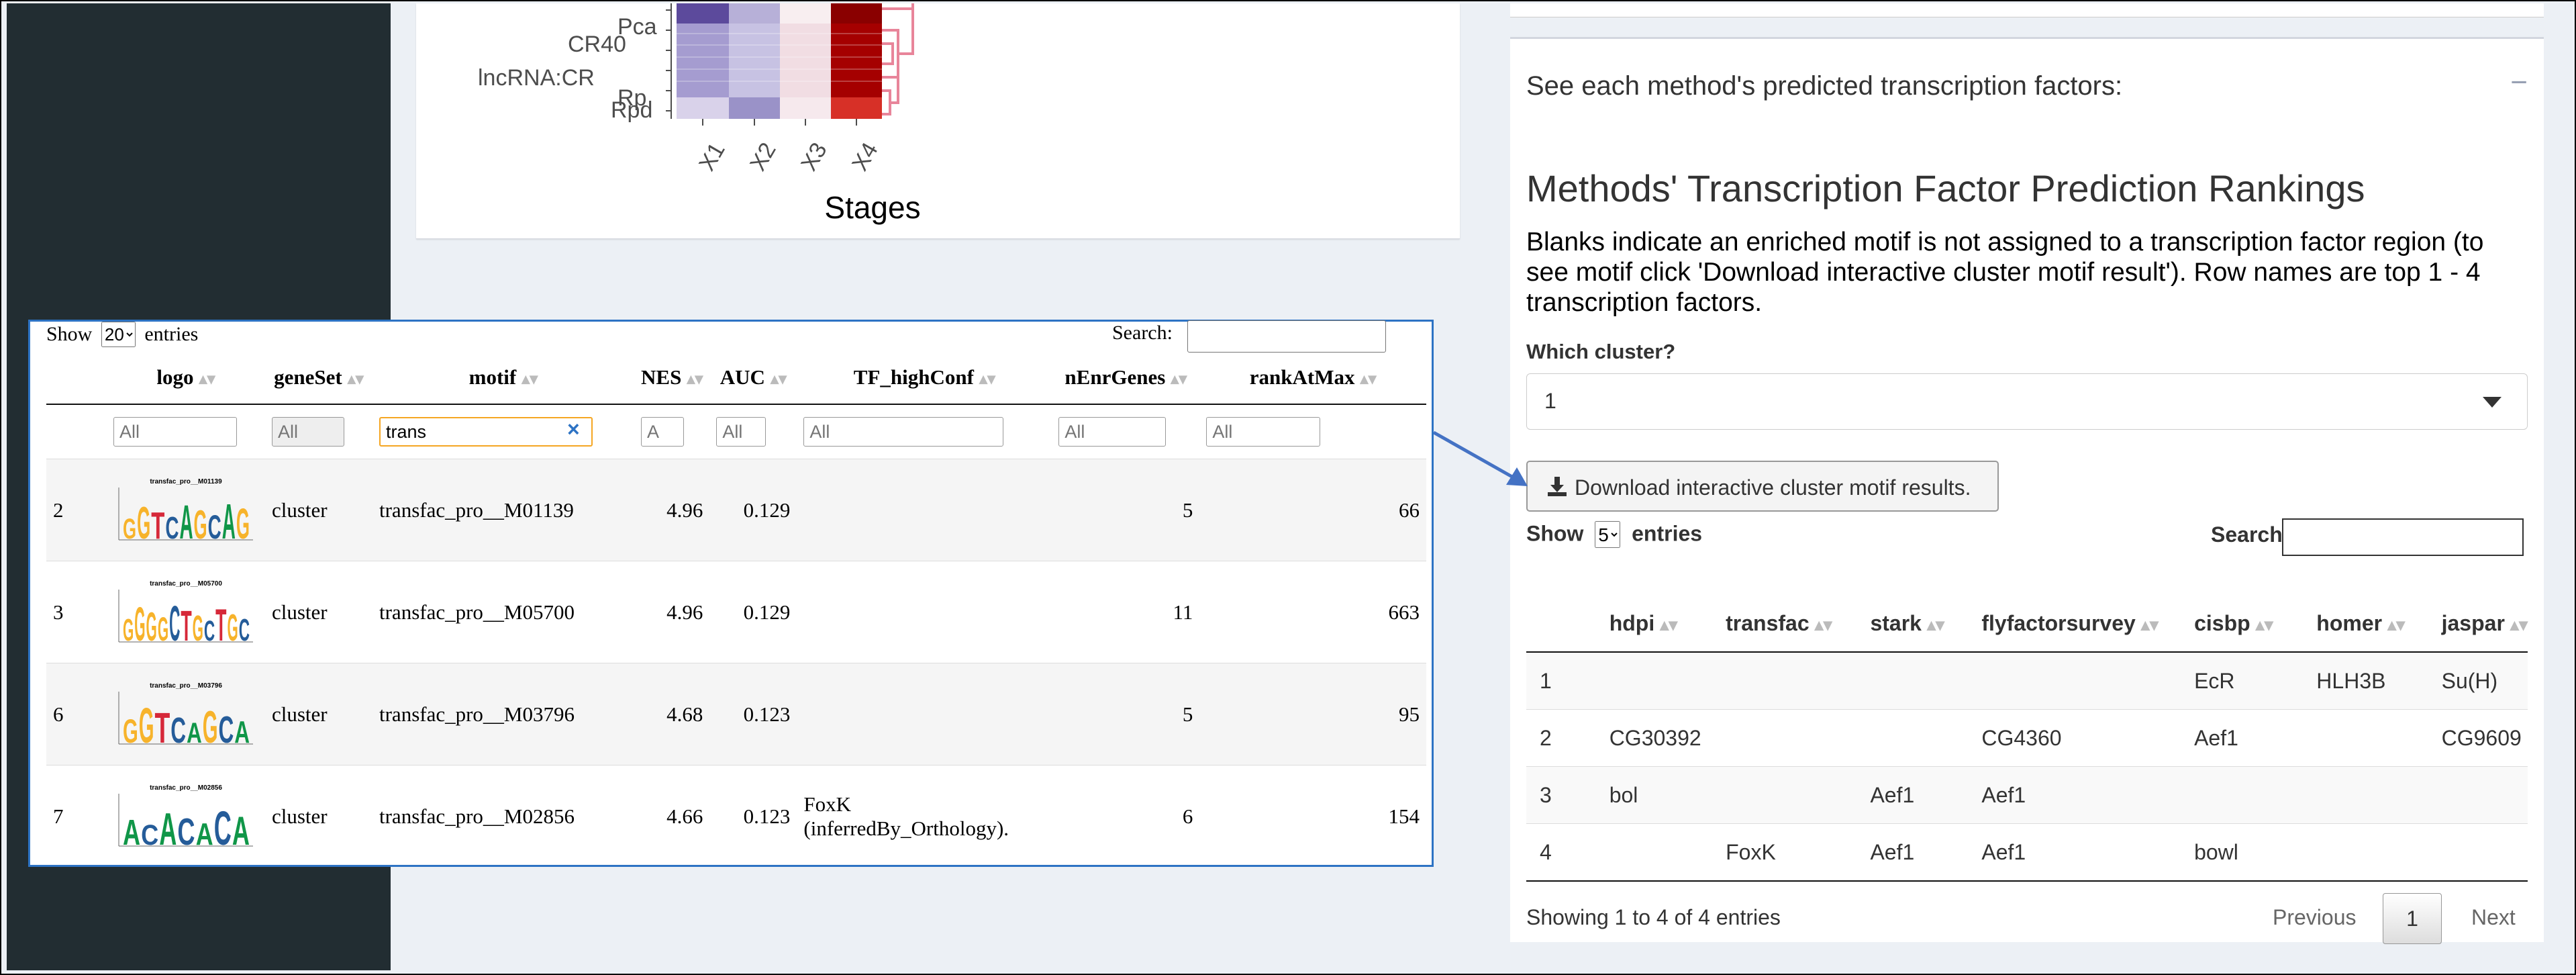 The image size is (2576, 975). Describe the element at coordinates (503, 378) in the screenshot. I see `column-header-motif: motif ▴▾` at that location.